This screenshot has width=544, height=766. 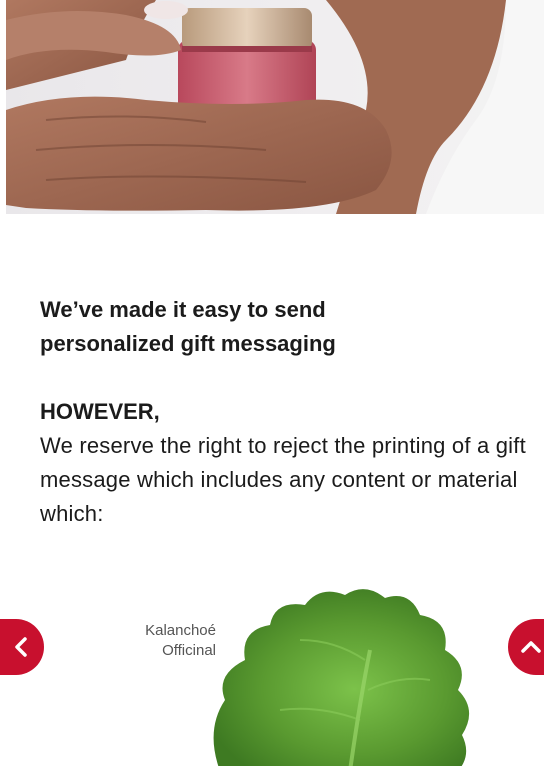 I want to click on chevron-up-icon, so click(x=531, y=647).